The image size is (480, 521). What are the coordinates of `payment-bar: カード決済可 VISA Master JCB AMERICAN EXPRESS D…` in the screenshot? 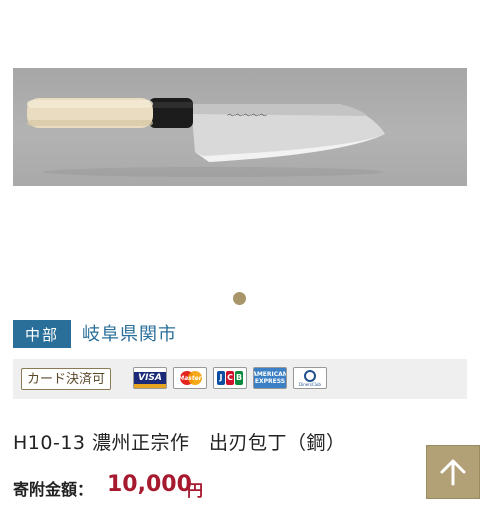 It's located at (240, 379).